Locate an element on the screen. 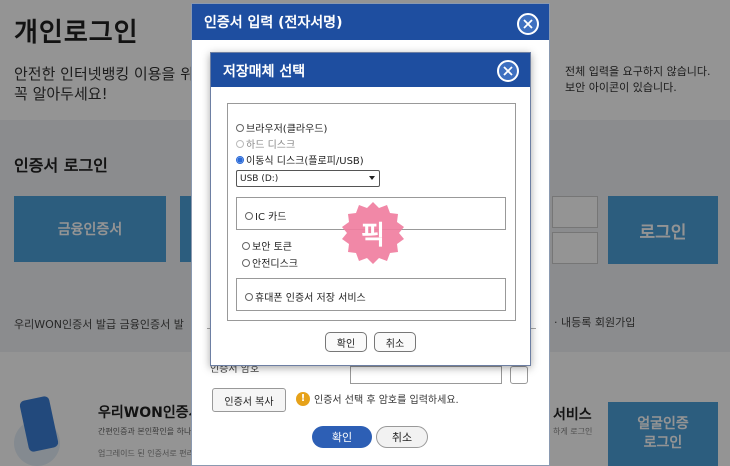 The image size is (730, 466). cert-input-close-button is located at coordinates (528, 24).